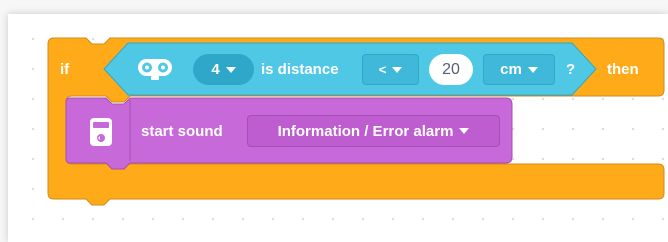 The height and width of the screenshot is (242, 668). I want to click on distance-value-input: 20, so click(451, 69).